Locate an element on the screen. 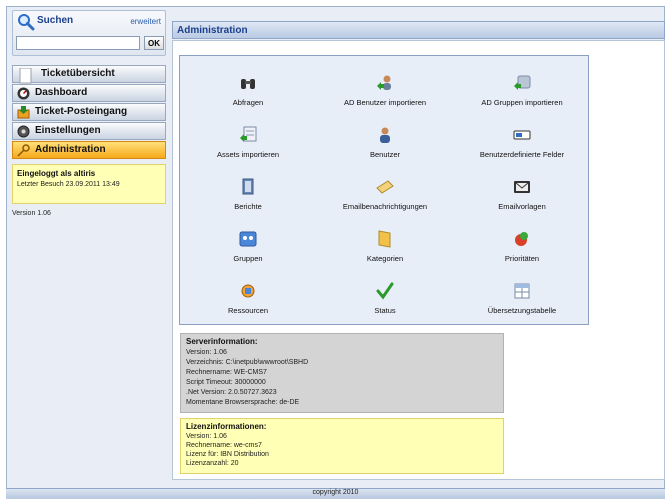 This screenshot has height=499, width=667. field-icon is located at coordinates (522, 135).